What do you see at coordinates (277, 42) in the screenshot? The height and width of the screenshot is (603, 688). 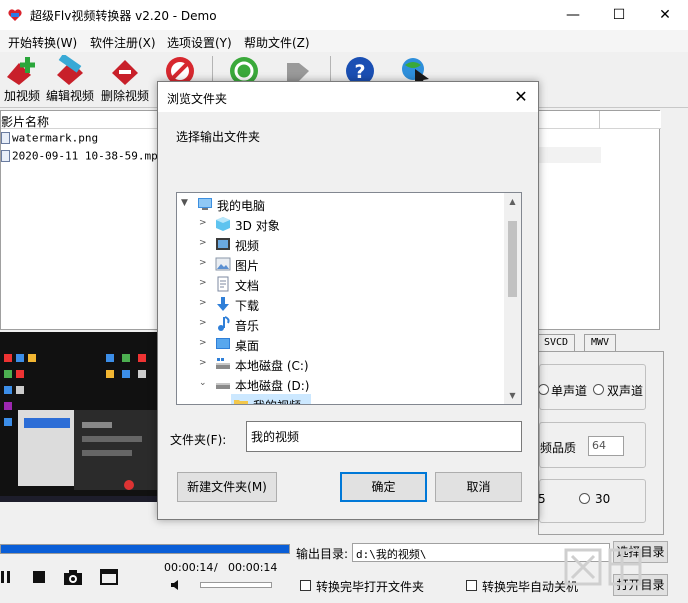 I see `menu-help: 帮助文件(Z)` at bounding box center [277, 42].